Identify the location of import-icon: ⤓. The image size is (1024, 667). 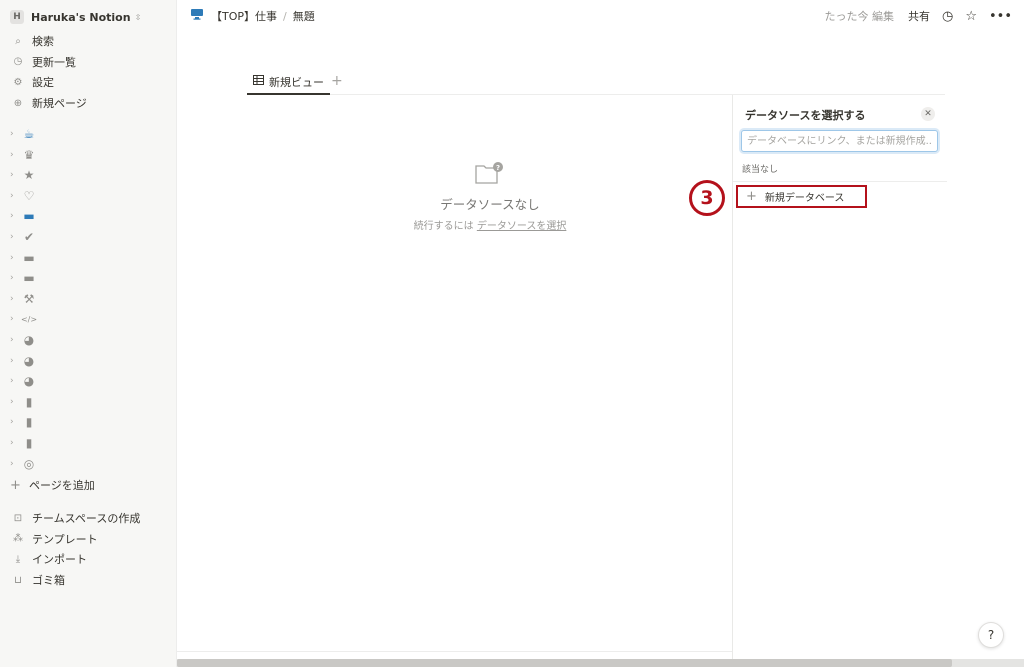
(18, 559).